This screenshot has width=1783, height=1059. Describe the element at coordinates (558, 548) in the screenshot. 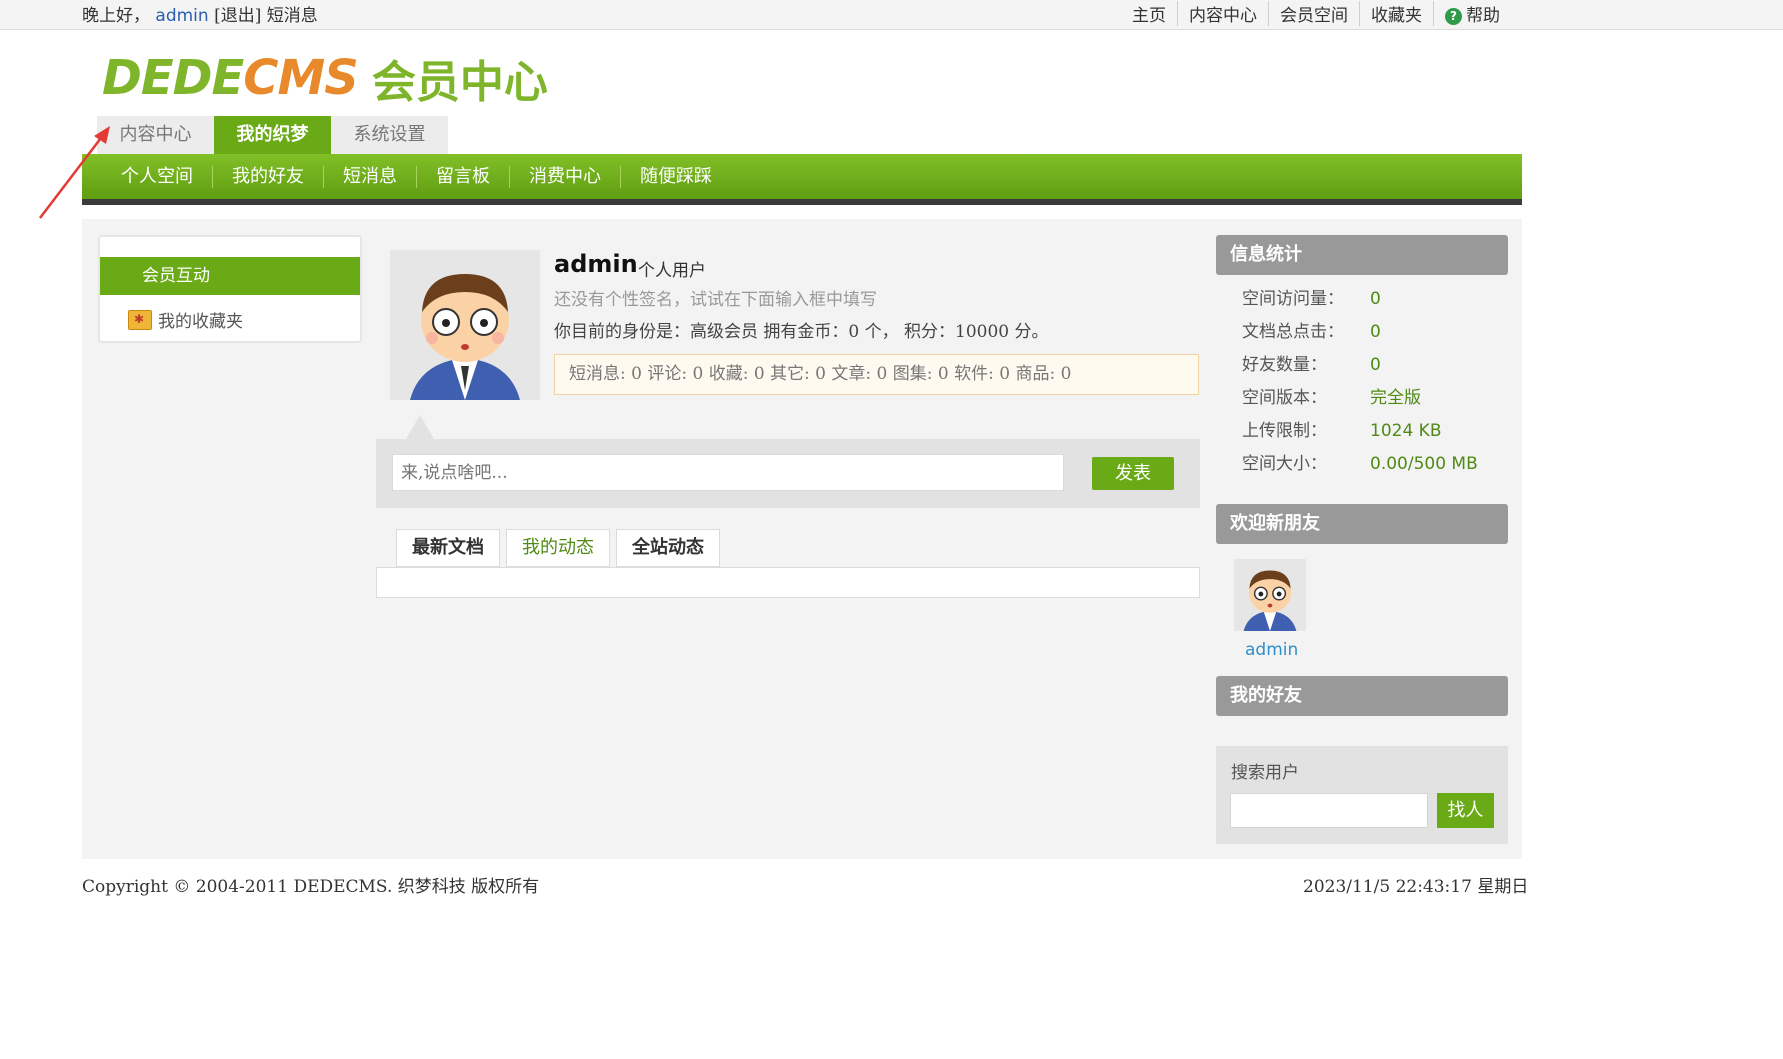

I see `tab-my-activity: 我的动态` at that location.